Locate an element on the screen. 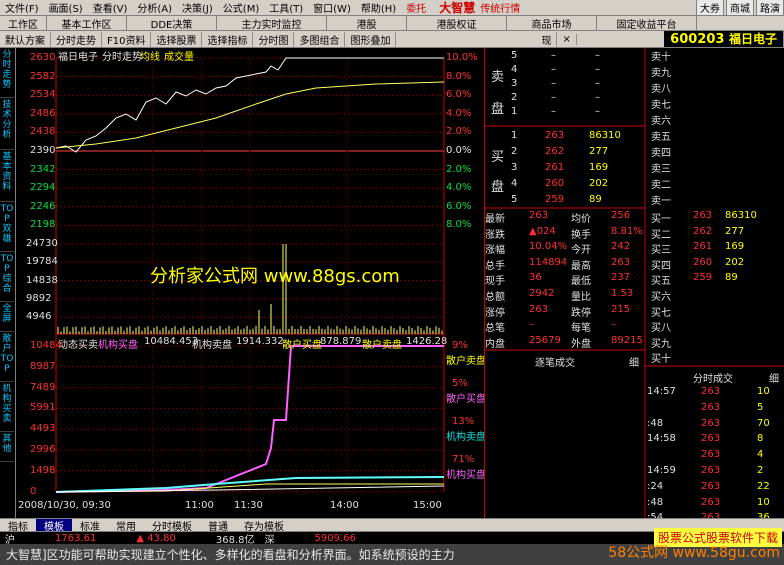  stat-label: 总额 is located at coordinates (495, 297).